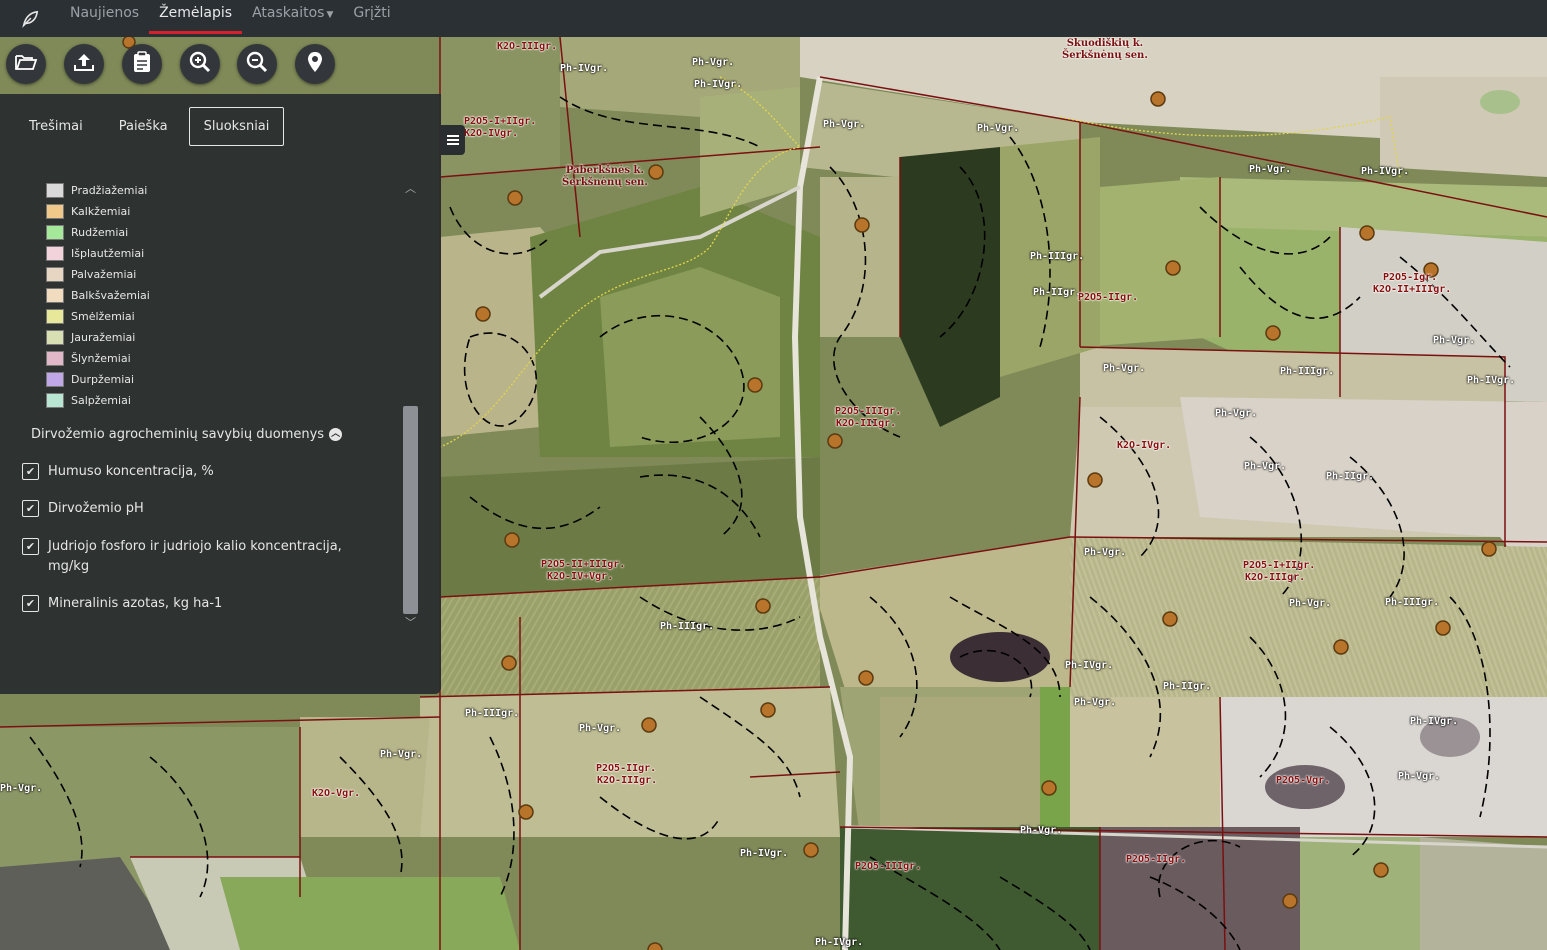 The height and width of the screenshot is (950, 1547). I want to click on zoom-out-icon, so click(257, 64).